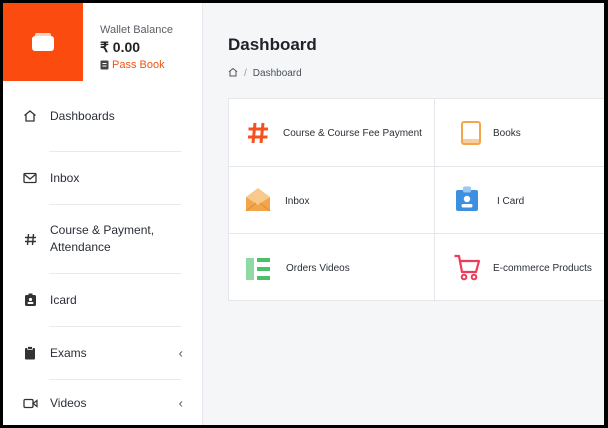 The height and width of the screenshot is (428, 608). Describe the element at coordinates (103, 402) in the screenshot. I see `sidebar-item-videos: Videos ‹` at that location.